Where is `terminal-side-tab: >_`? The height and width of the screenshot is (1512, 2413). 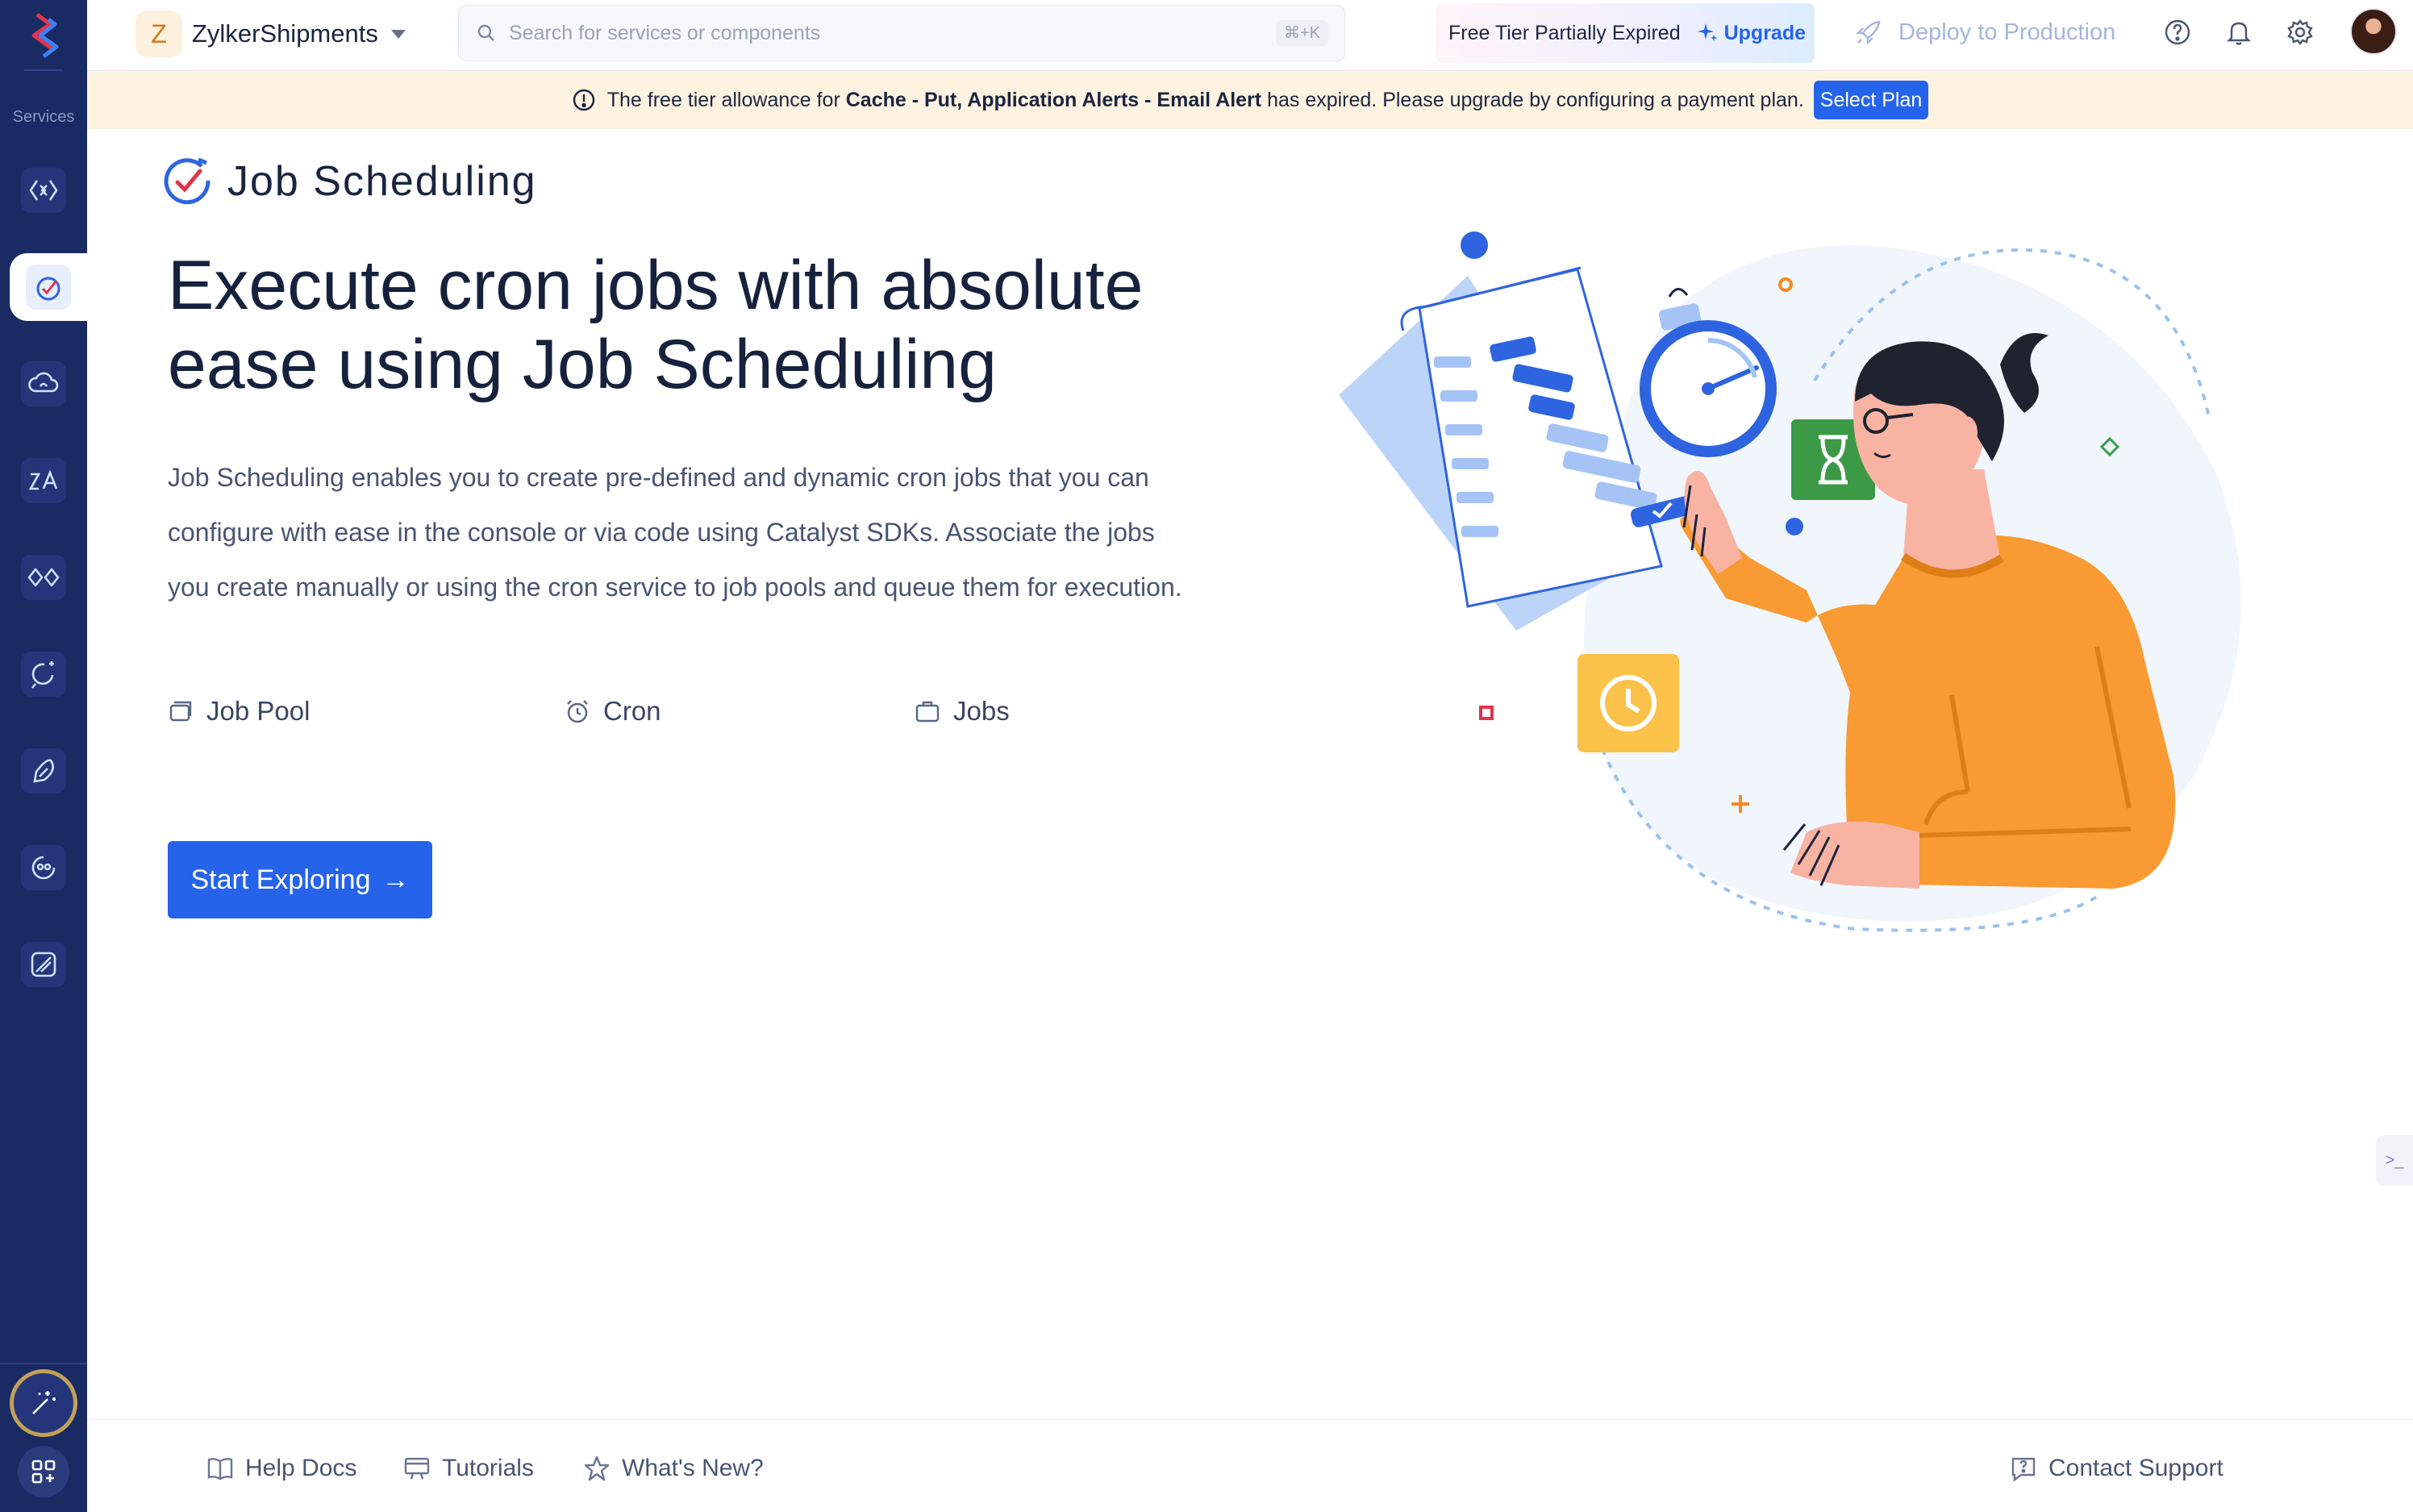
terminal-side-tab: >_ is located at coordinates (2395, 1160).